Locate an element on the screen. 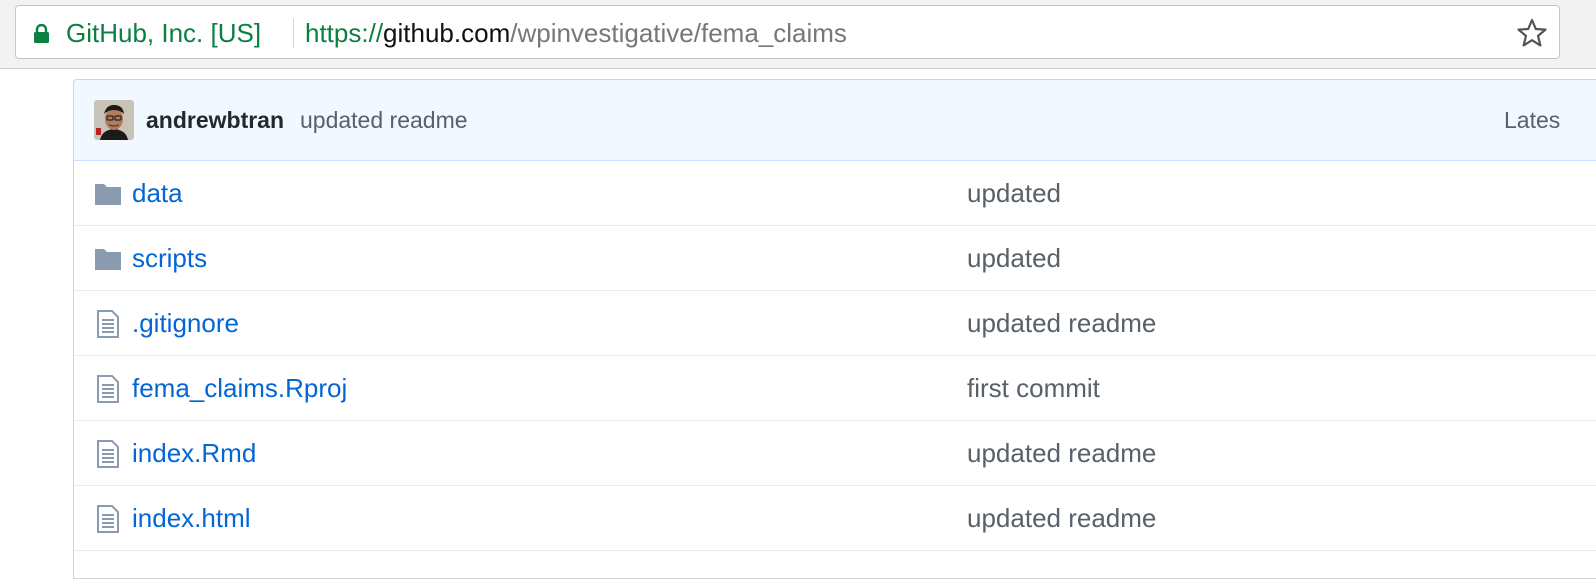 The width and height of the screenshot is (1596, 579). url-path: /wpinvestigative/fema_claims is located at coordinates (678, 33).